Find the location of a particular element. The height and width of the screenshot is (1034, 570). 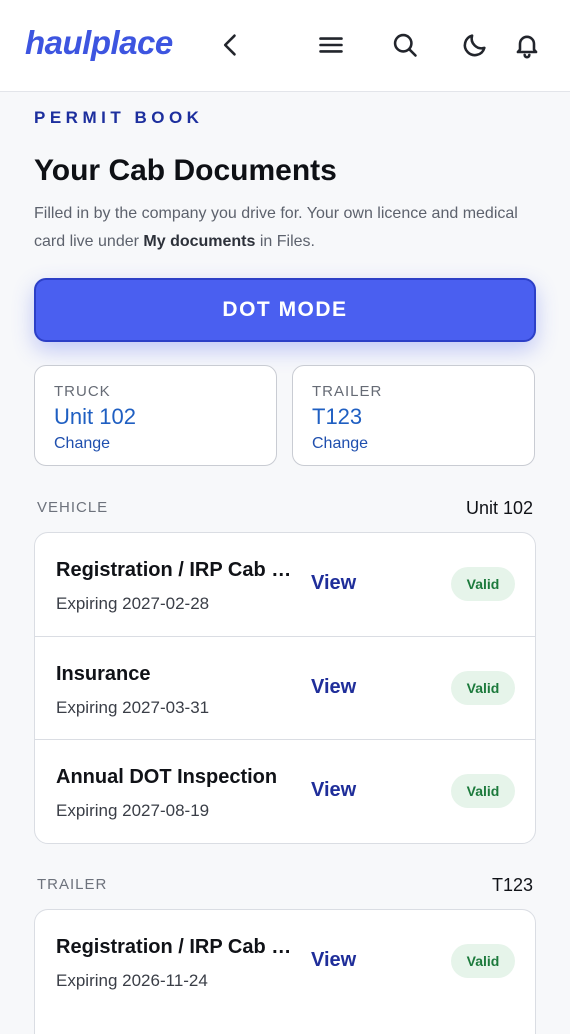

trailer-section-unit: T123 is located at coordinates (512, 885).